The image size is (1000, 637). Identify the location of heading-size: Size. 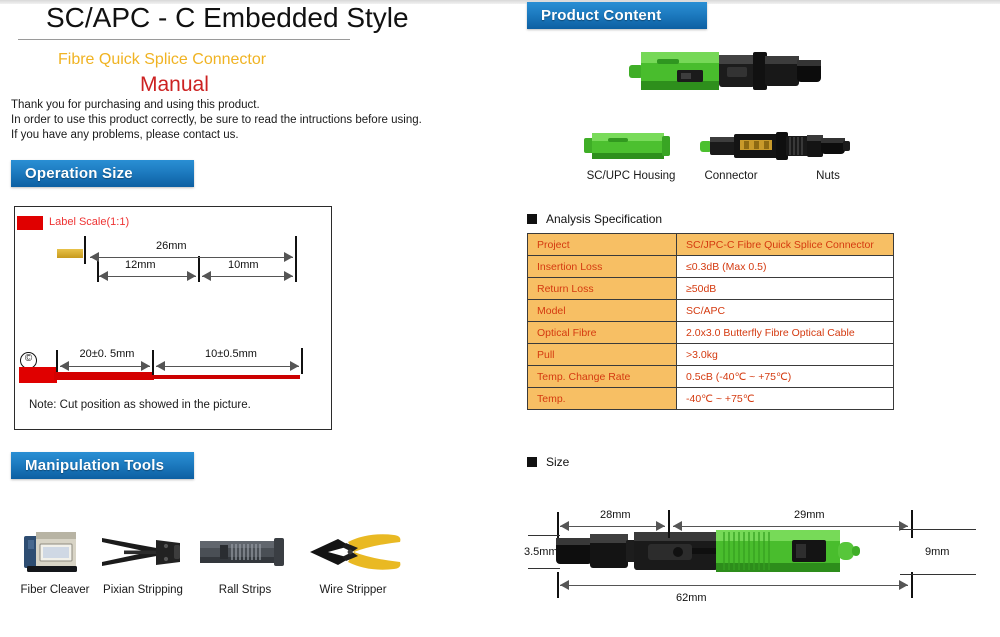
(548, 462).